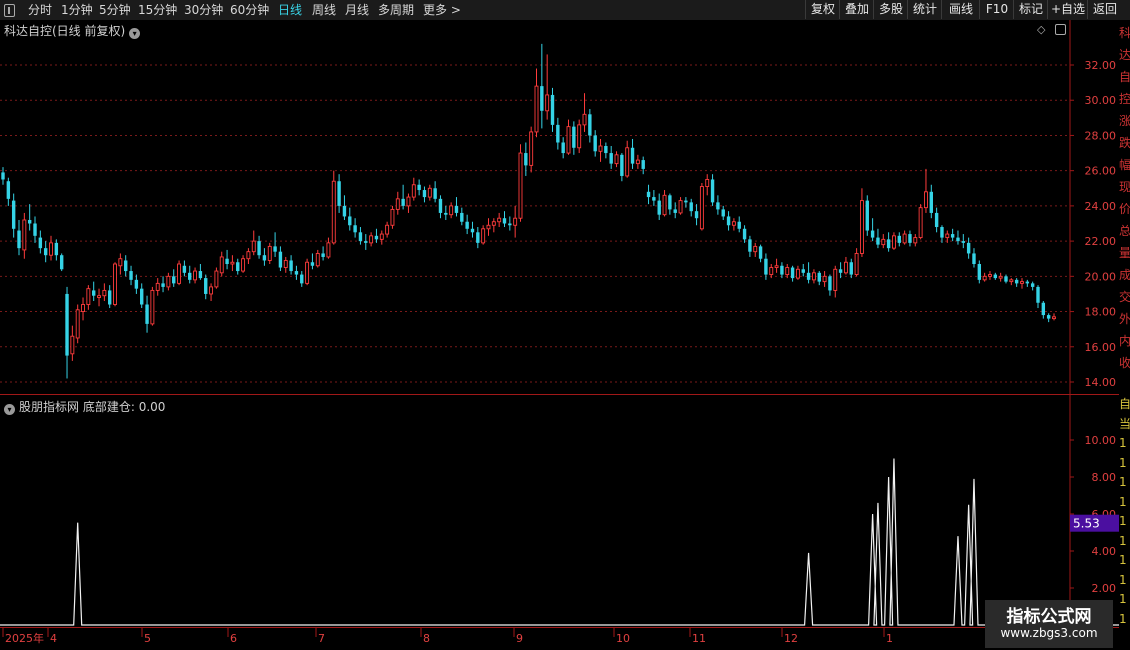 This screenshot has height=650, width=1130. Describe the element at coordinates (9, 10) in the screenshot. I see `sidebar-toggle-icon` at that location.